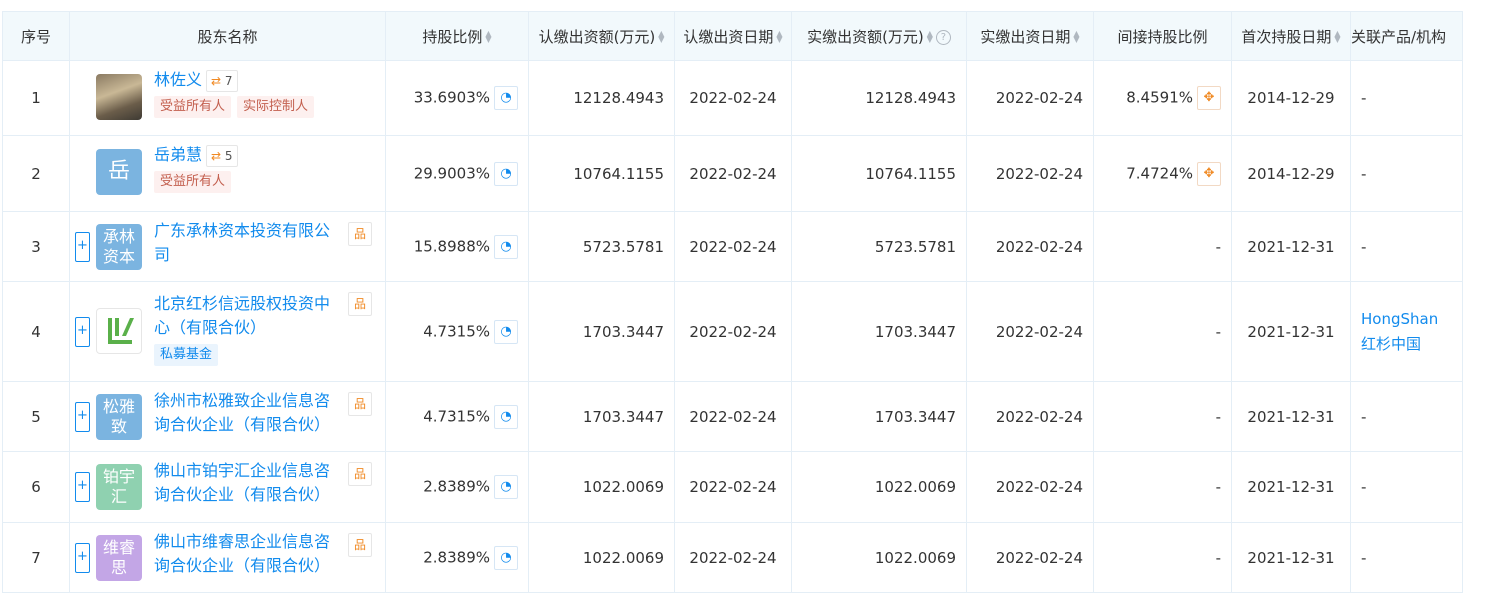 This screenshot has width=1485, height=593. What do you see at coordinates (119, 557) in the screenshot?
I see `avatar: 维睿思` at bounding box center [119, 557].